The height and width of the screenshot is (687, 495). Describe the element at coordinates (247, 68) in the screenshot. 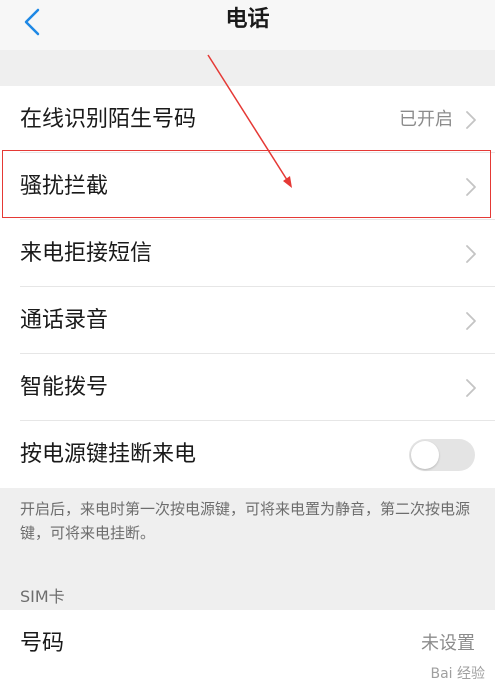

I see `section-gap` at that location.